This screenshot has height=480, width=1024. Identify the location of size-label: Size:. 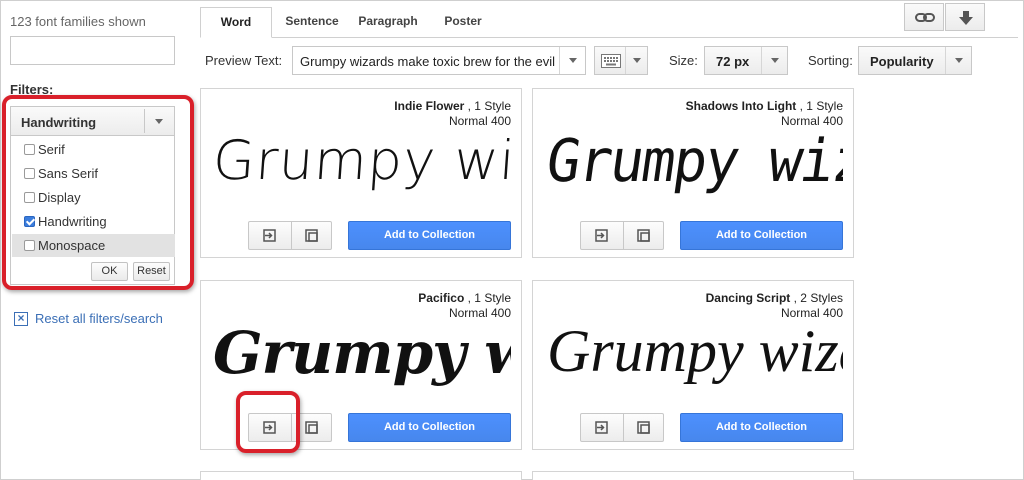
(683, 60).